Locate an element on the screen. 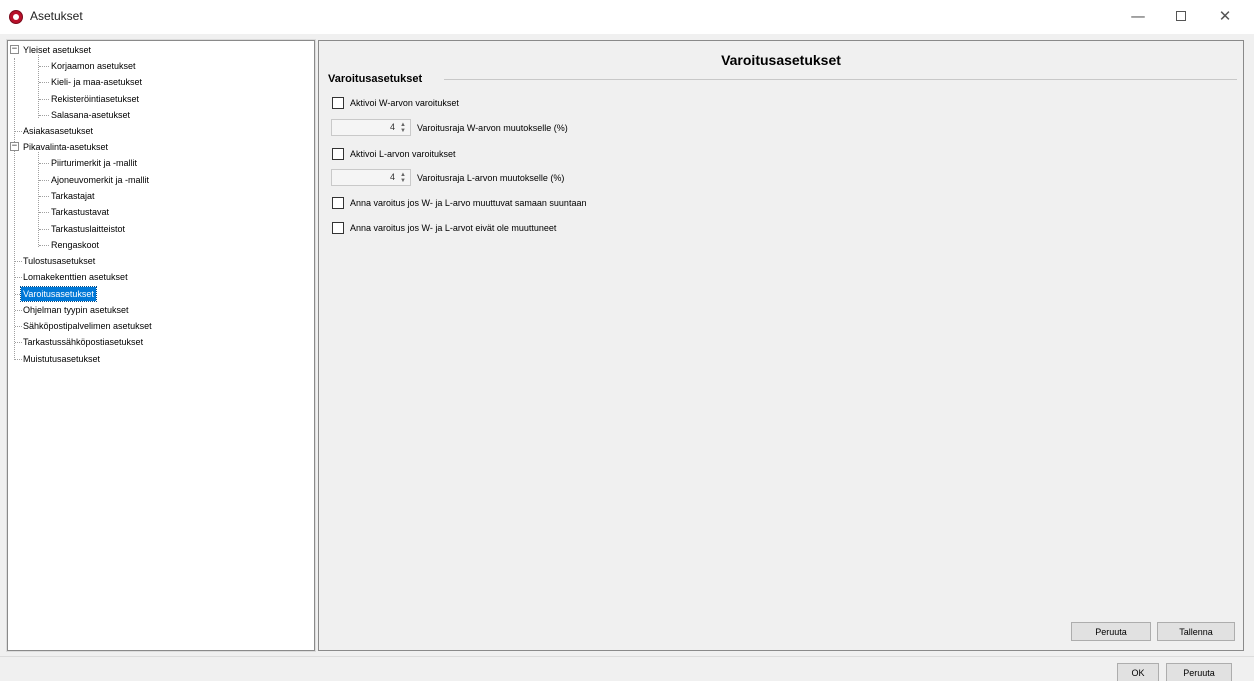 This screenshot has height=681, width=1254. page-title: Varoitusasetukset is located at coordinates (781, 60).